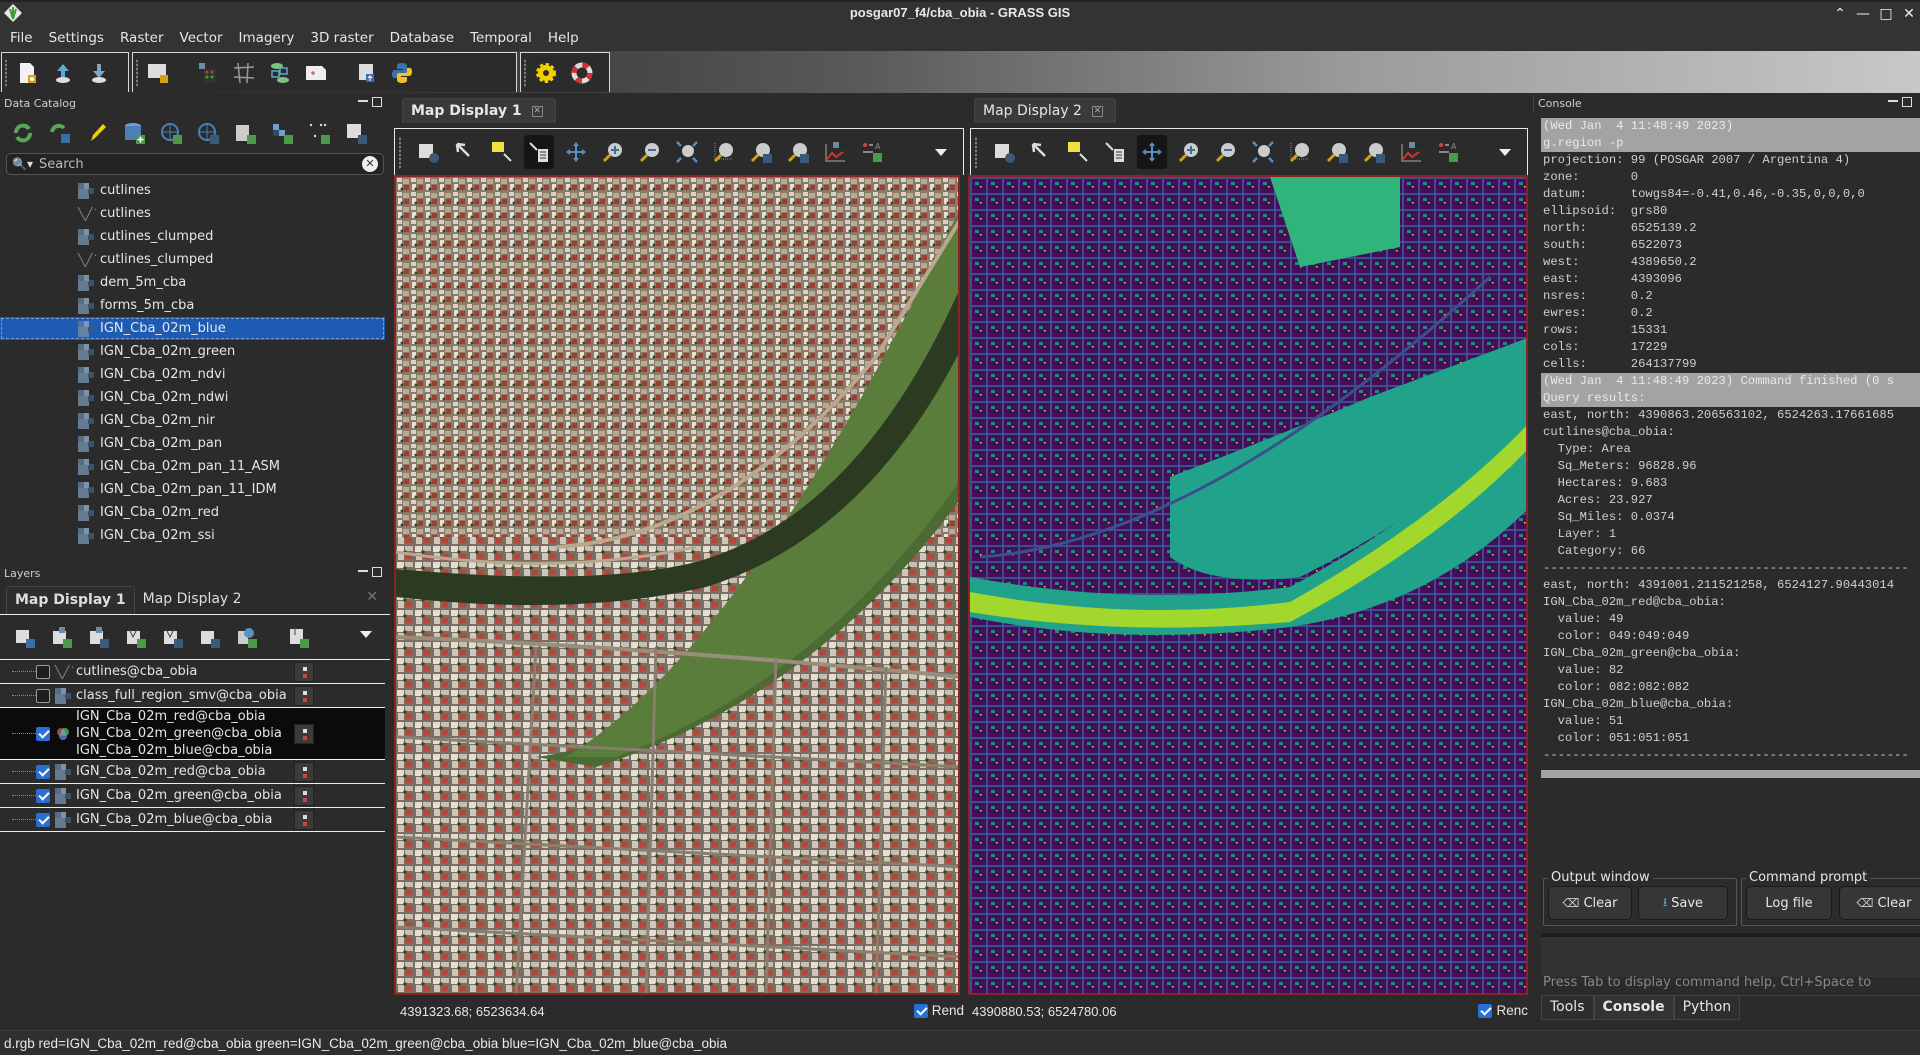  I want to click on import-location-button, so click(208, 133).